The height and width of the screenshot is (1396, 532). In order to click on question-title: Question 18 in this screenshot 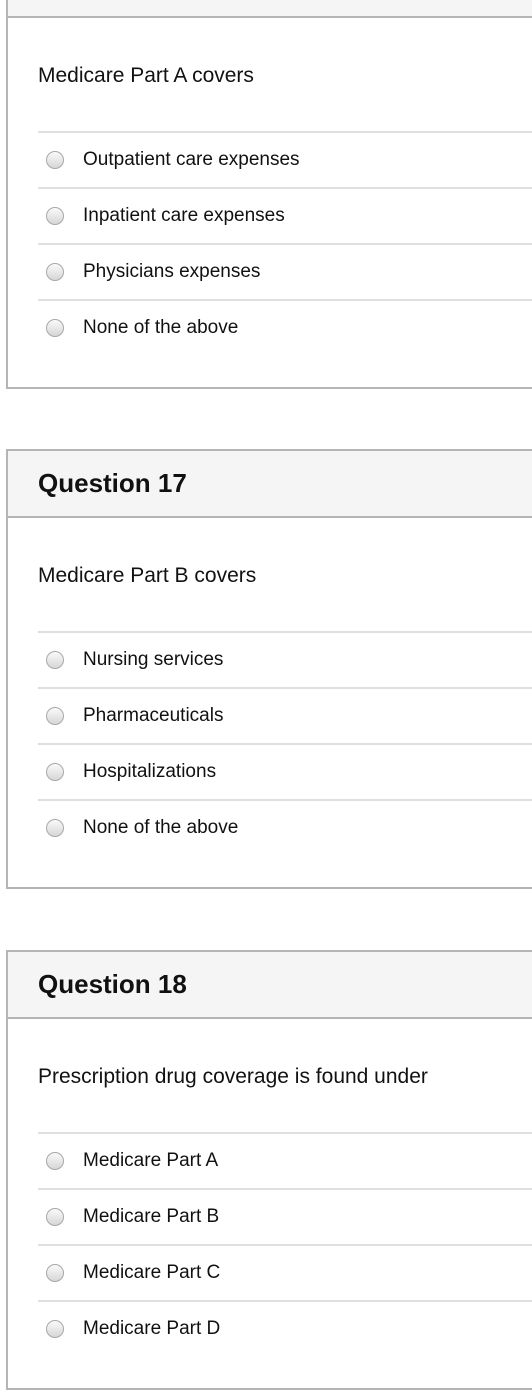, I will do `click(112, 984)`.